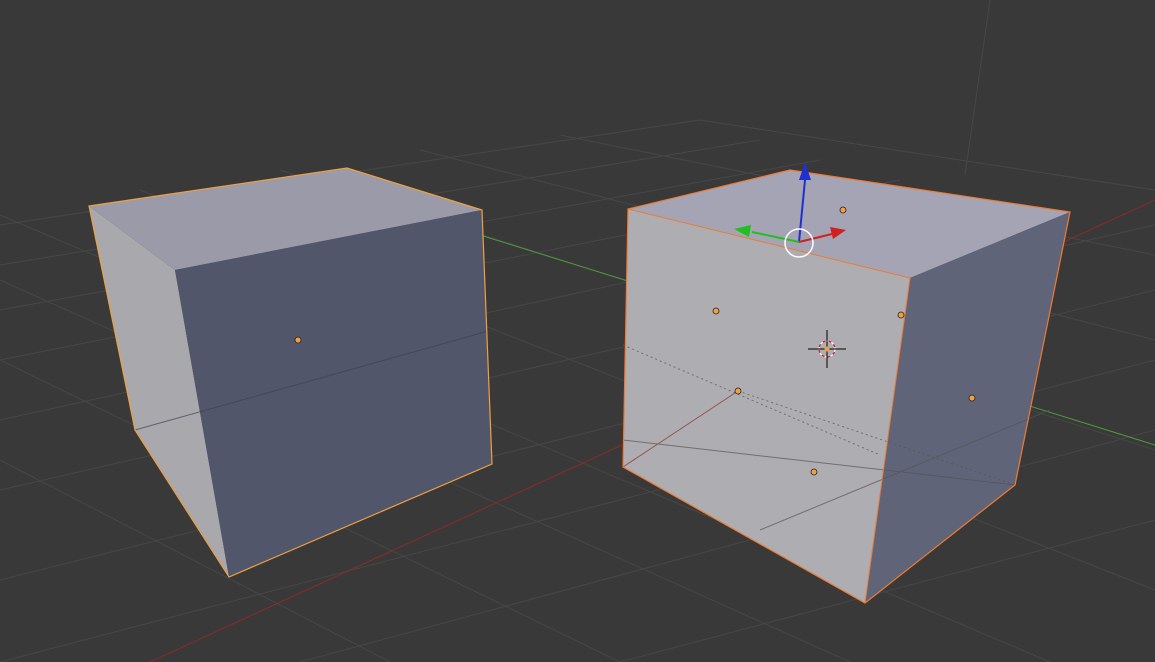 The image size is (1155, 662). Describe the element at coordinates (716, 311) in the screenshot. I see `face-dot-front` at that location.